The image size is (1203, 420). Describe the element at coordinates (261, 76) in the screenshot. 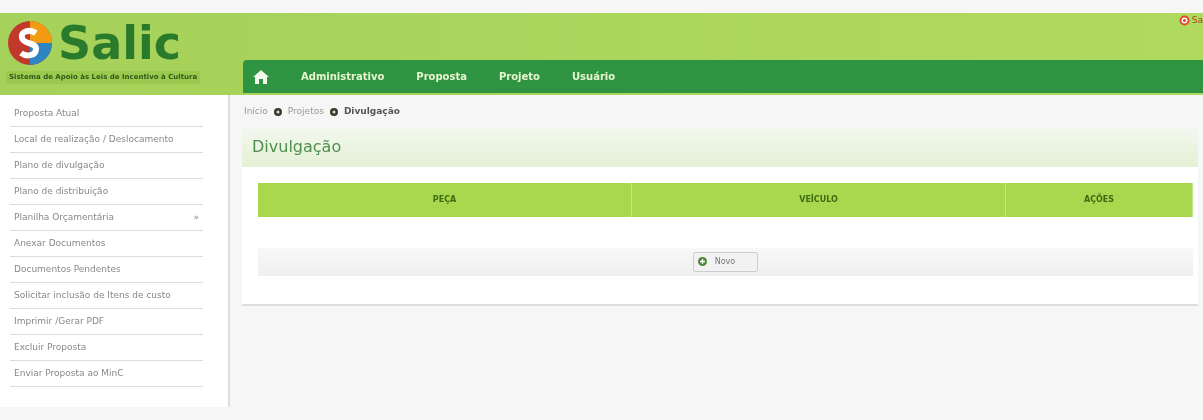

I see `home-icon` at that location.